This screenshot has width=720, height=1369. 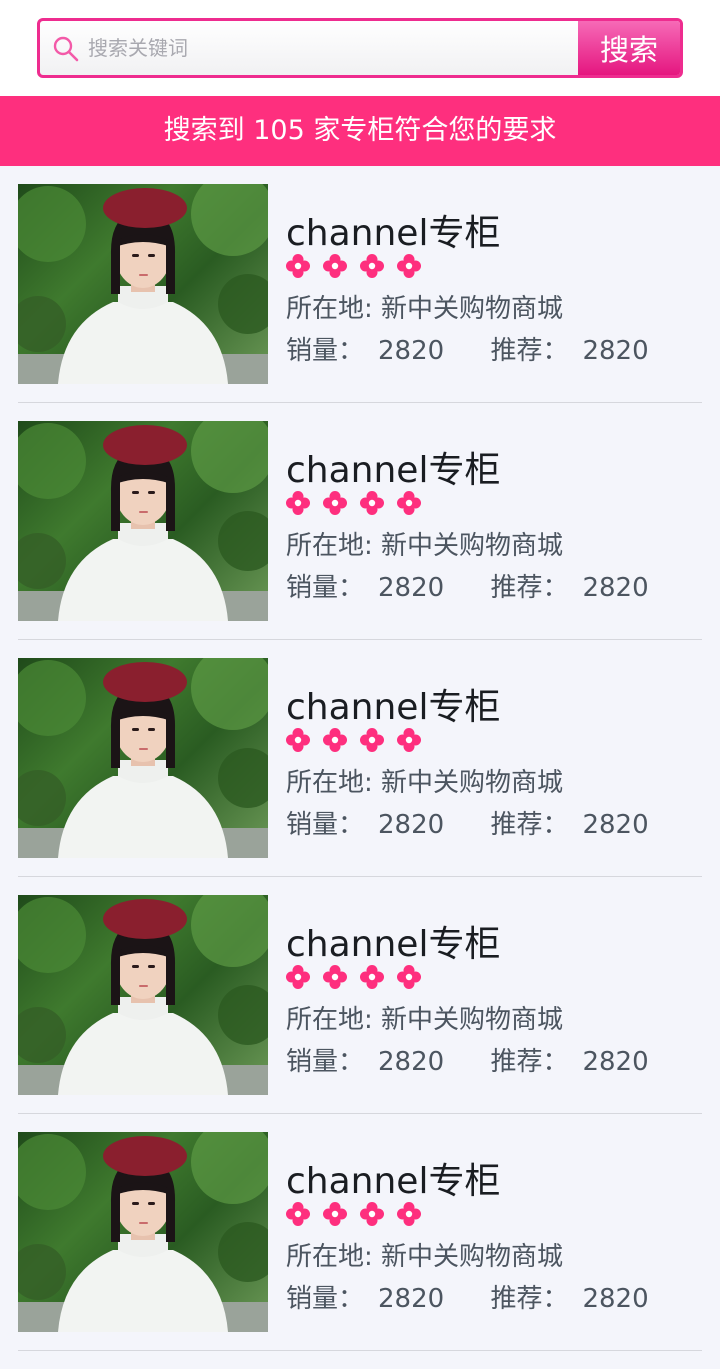 I want to click on search-header: 搜索, so click(x=360, y=48).